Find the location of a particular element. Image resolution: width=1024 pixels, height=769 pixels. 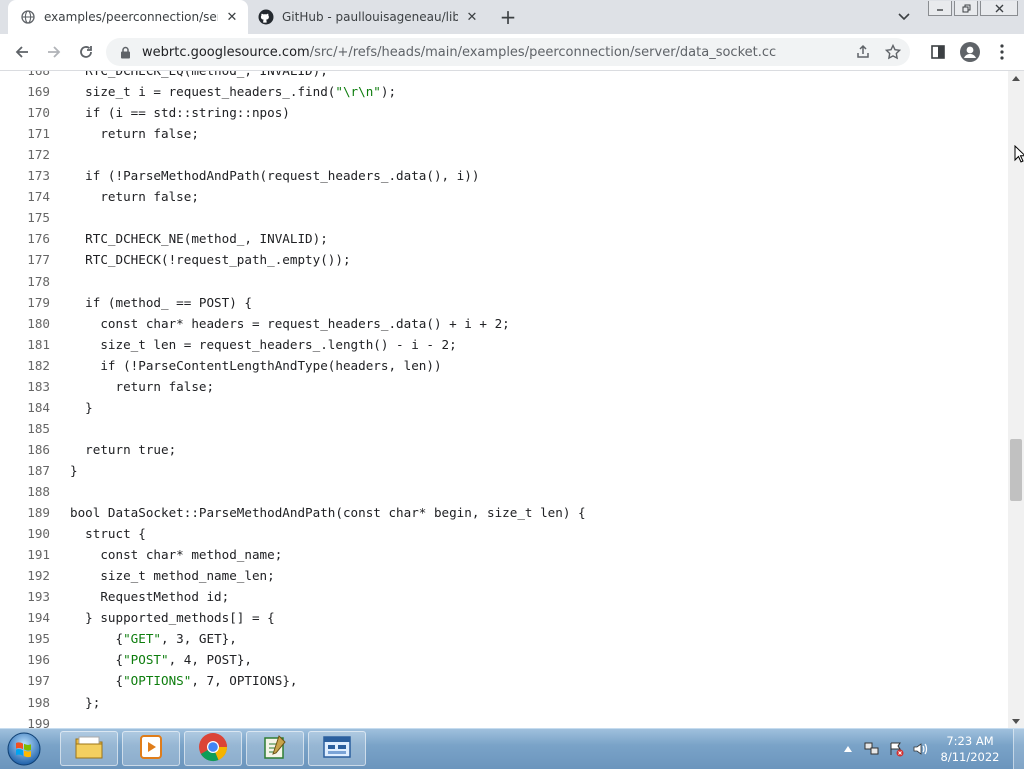

string-literal: "OPTIONS" is located at coordinates (157, 681).